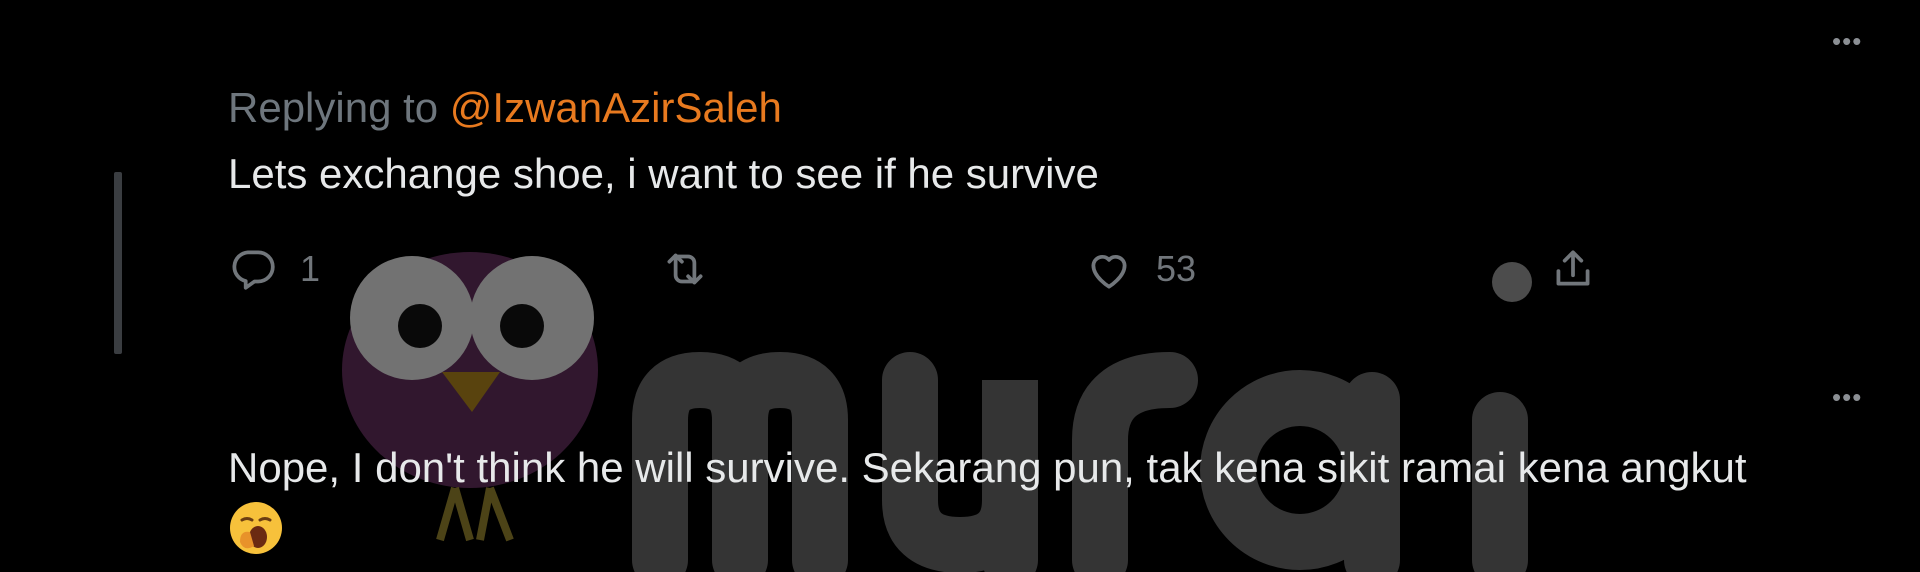 The width and height of the screenshot is (1920, 572). I want to click on tweet1-more-button: •••, so click(1847, 41).